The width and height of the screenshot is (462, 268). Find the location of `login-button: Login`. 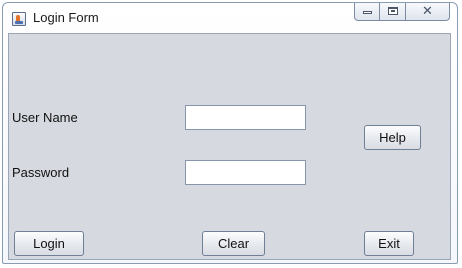

login-button: Login is located at coordinates (49, 243).